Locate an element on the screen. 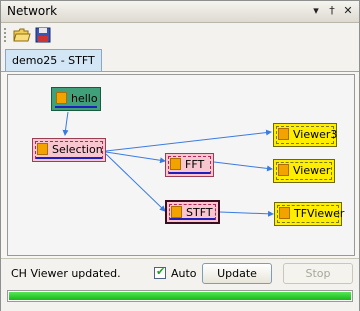 The height and width of the screenshot is (311, 360). folder-open-icon is located at coordinates (22, 35).